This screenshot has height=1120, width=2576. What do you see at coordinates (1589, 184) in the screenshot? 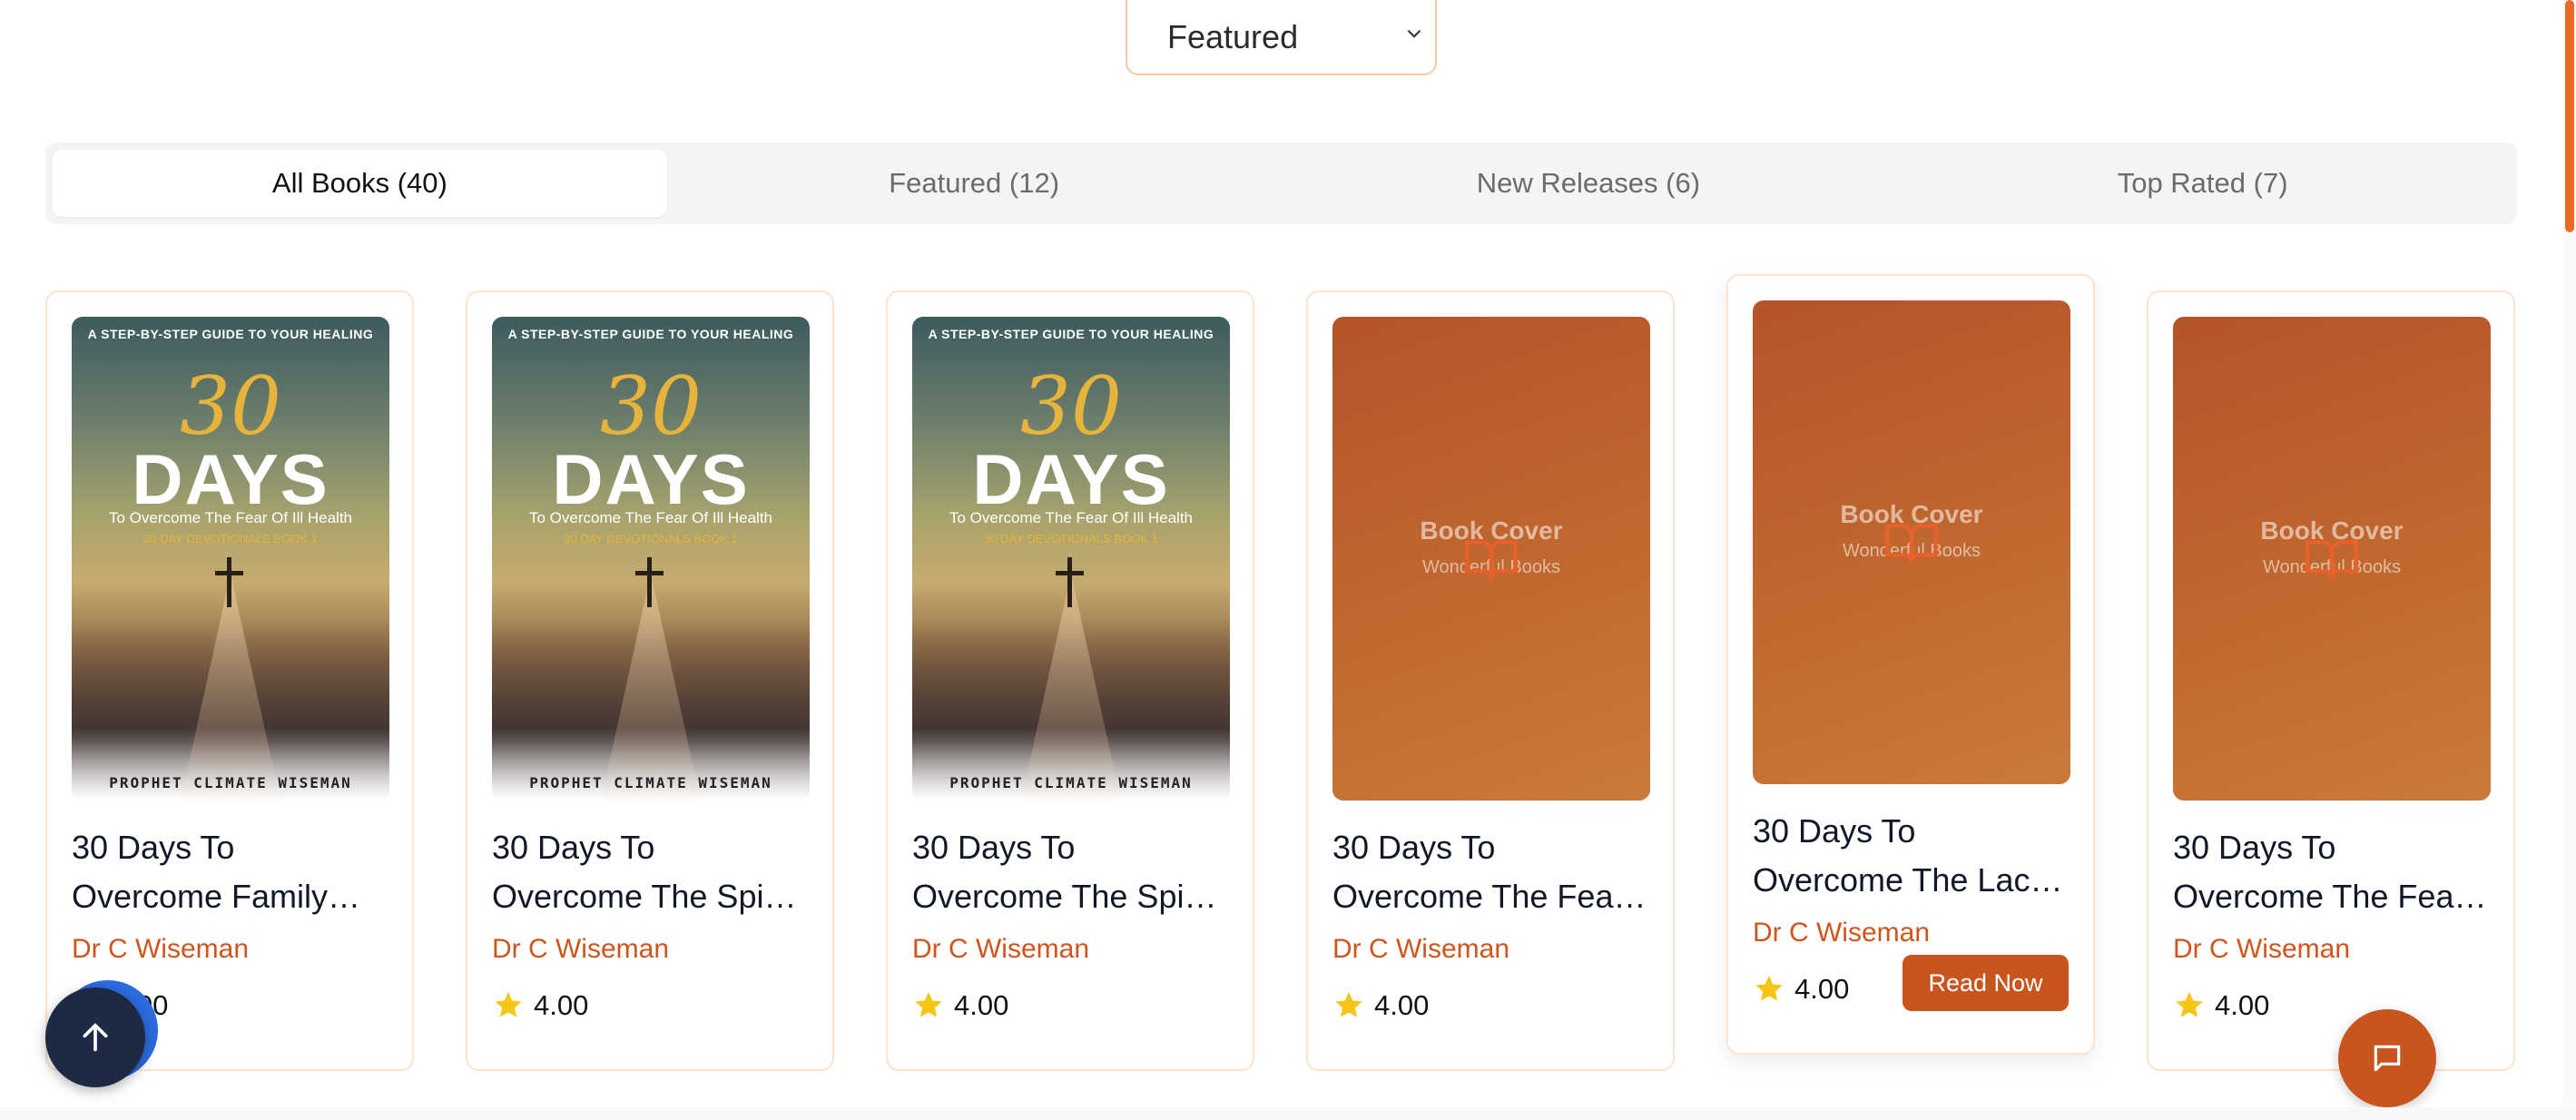
I see `tab-new-releases: New Releases (6)` at bounding box center [1589, 184].